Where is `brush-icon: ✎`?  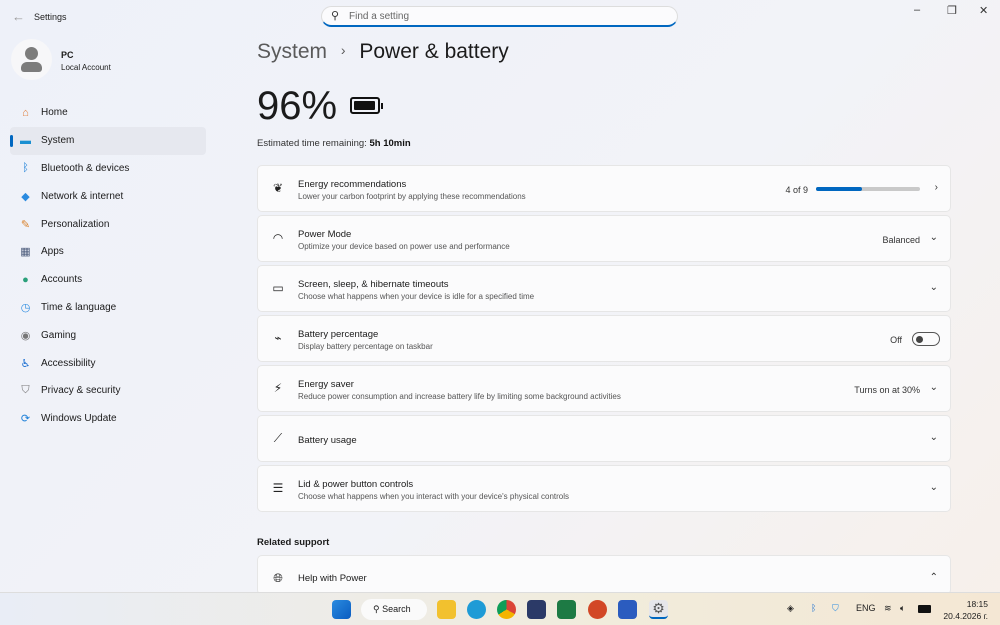 brush-icon: ✎ is located at coordinates (25, 224).